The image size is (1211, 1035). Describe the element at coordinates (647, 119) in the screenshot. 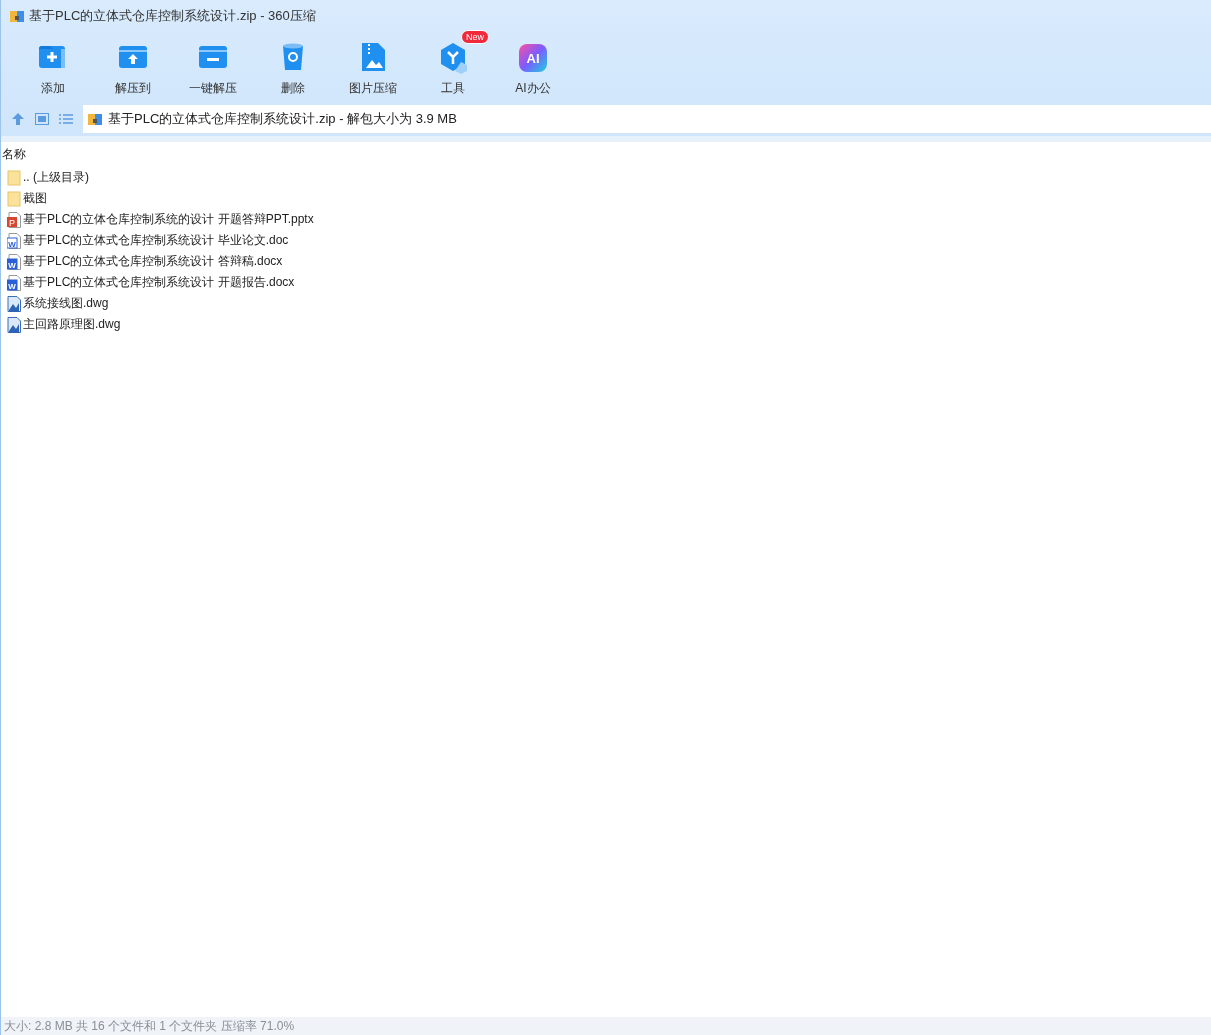

I see `address-field: 基于PLC的立体式仓库控制系统设计.zip - 解包大小为 3.9 MB` at that location.